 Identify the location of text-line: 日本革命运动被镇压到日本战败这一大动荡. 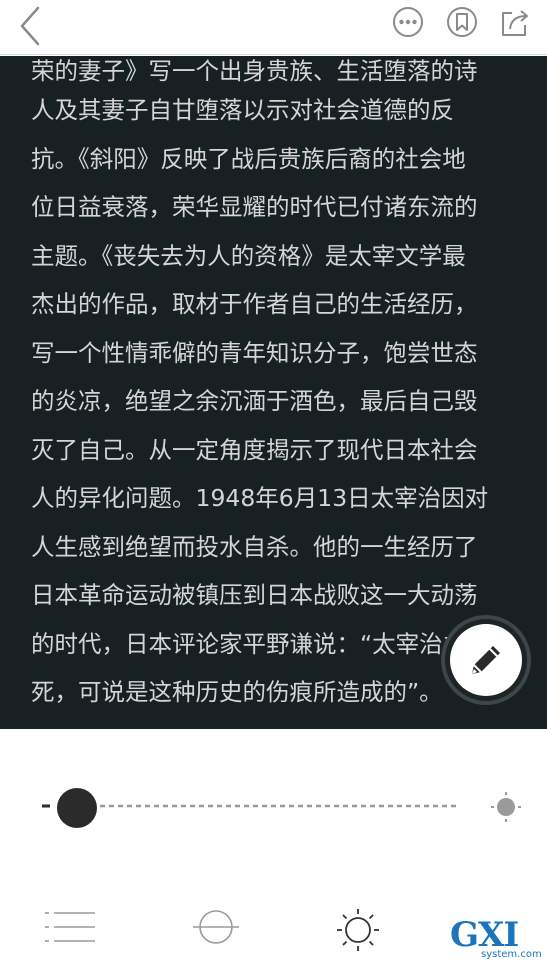
(254, 595).